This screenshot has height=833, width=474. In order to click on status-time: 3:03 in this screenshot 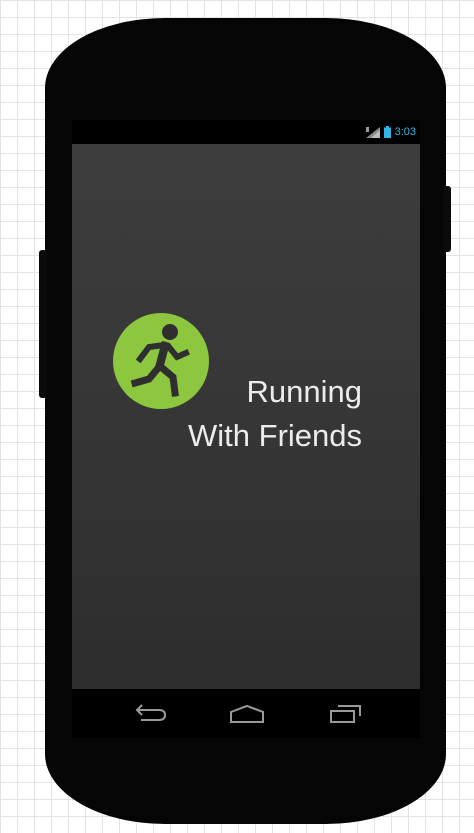, I will do `click(405, 132)`.